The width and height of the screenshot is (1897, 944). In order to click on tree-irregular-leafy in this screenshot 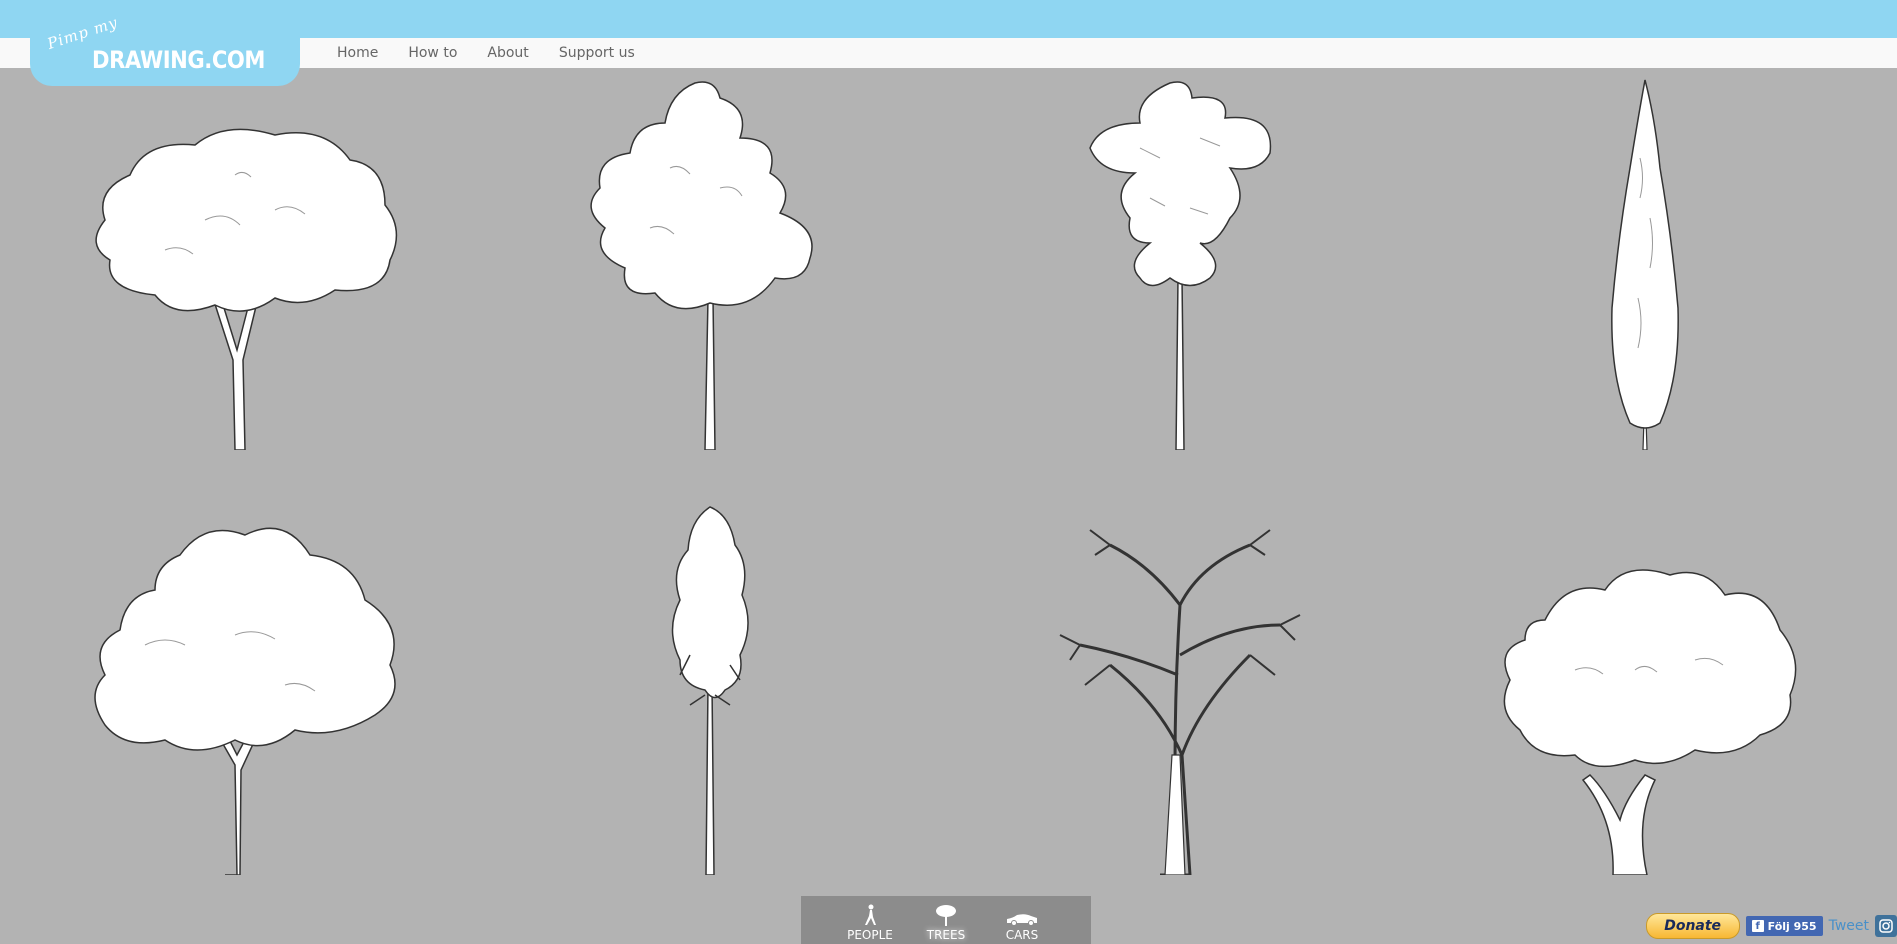, I will do `click(710, 264)`.